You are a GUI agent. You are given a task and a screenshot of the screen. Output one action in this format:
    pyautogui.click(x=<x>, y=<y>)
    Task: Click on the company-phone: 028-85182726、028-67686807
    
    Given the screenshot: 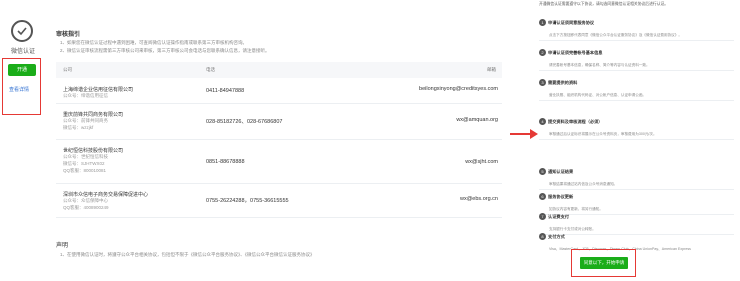 What is the action you would take?
    pyautogui.click(x=244, y=122)
    